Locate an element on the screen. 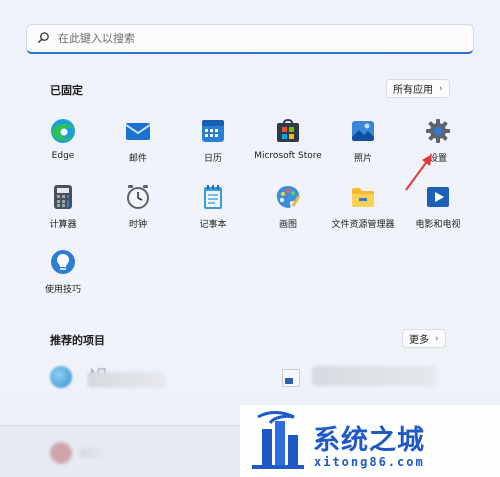  user-avatar is located at coordinates (61, 453).